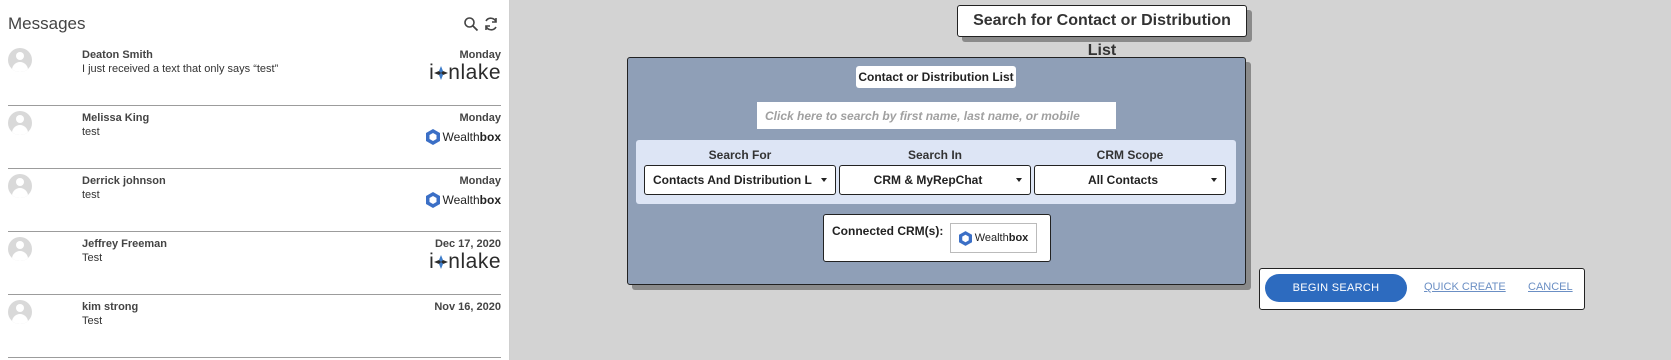  I want to click on filter-crm-scope: CRM Scope All Contacts, so click(1130, 171).